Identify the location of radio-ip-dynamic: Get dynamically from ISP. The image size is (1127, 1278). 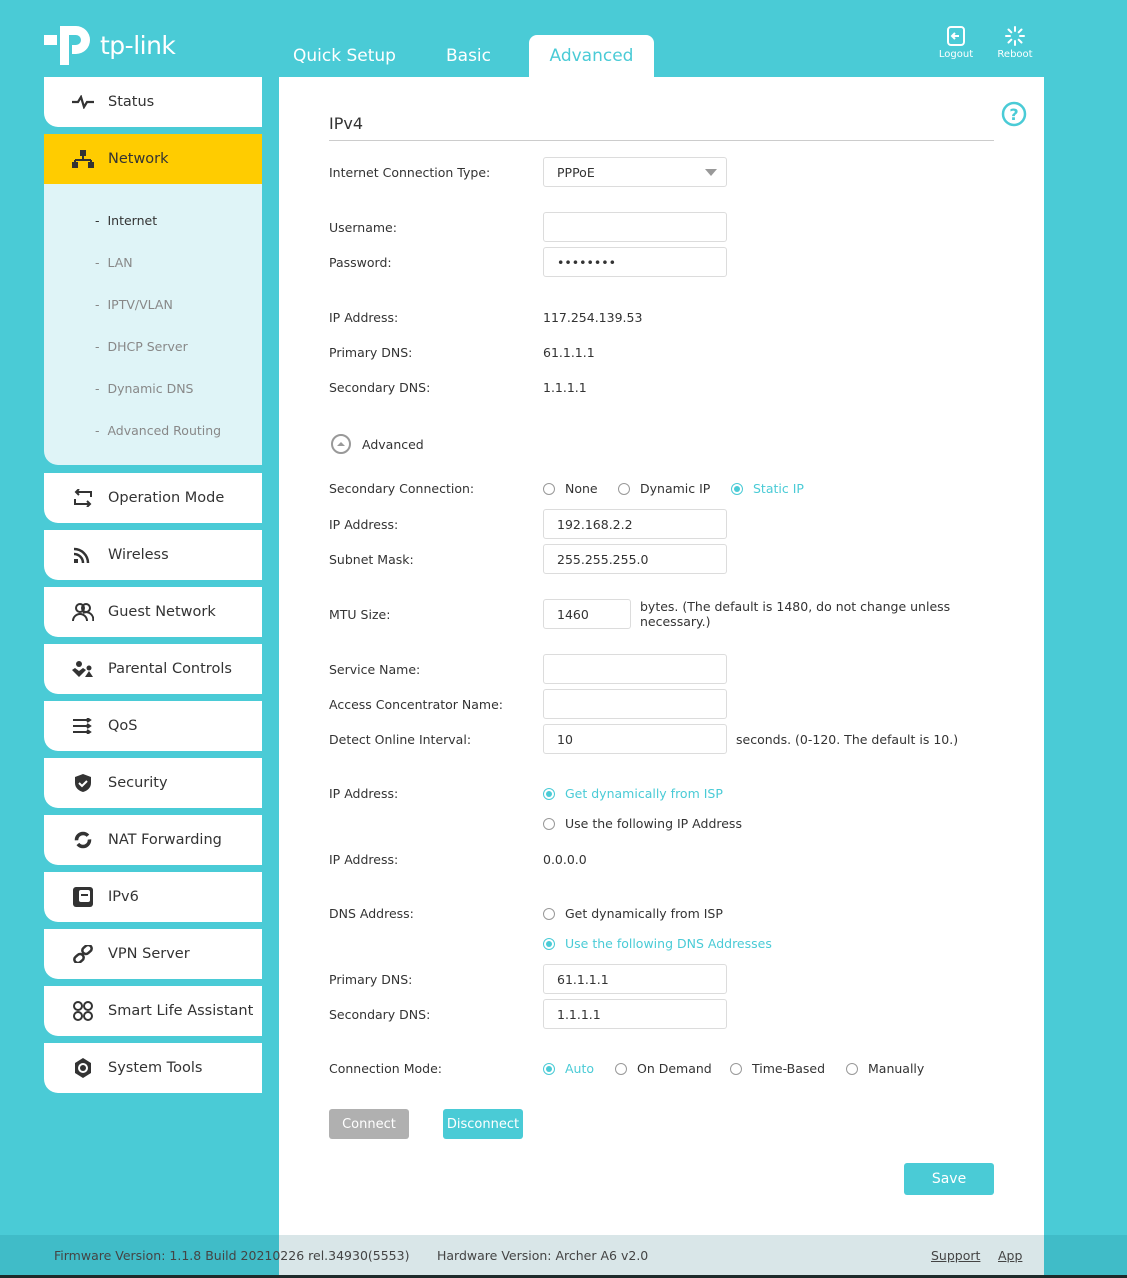
(633, 793).